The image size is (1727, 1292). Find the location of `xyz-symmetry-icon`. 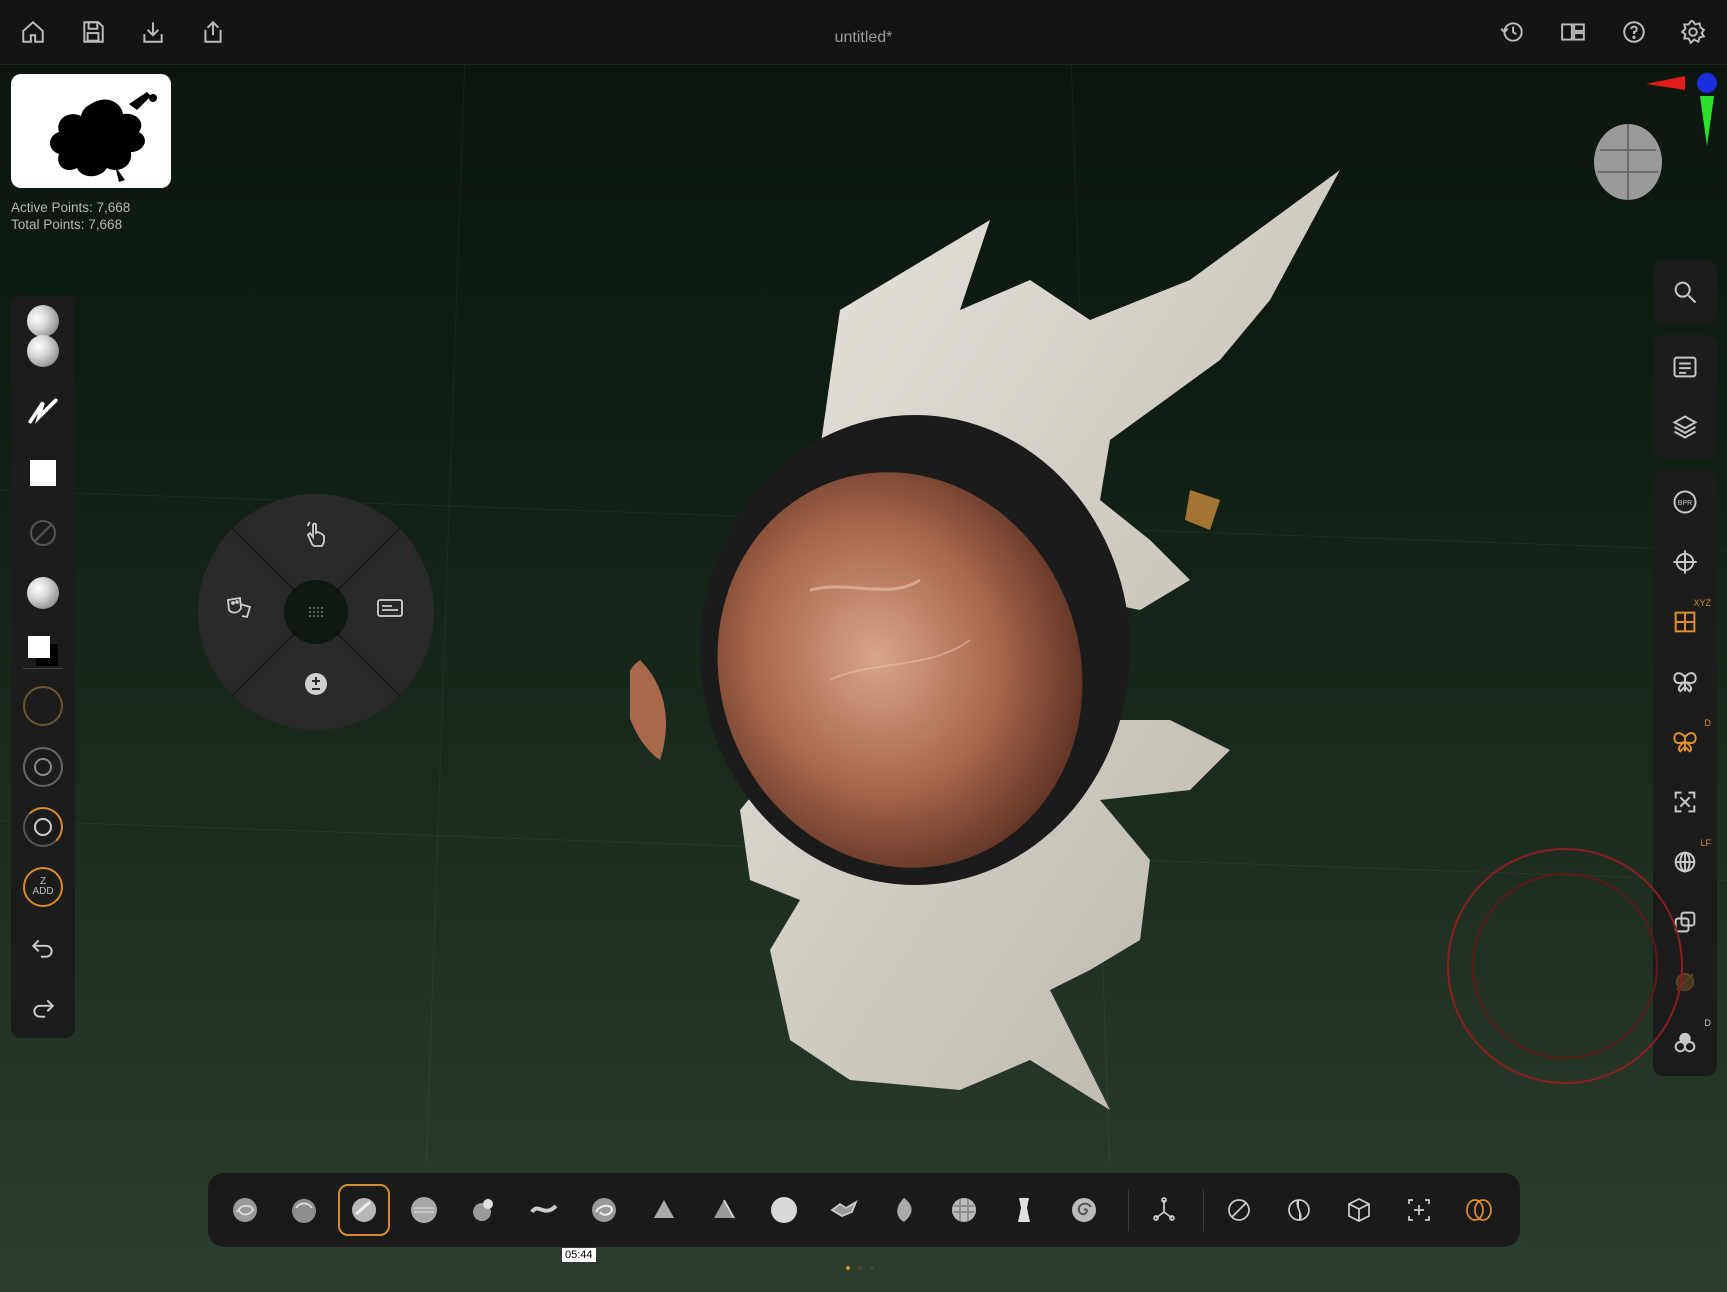

xyz-symmetry-icon is located at coordinates (1685, 622).